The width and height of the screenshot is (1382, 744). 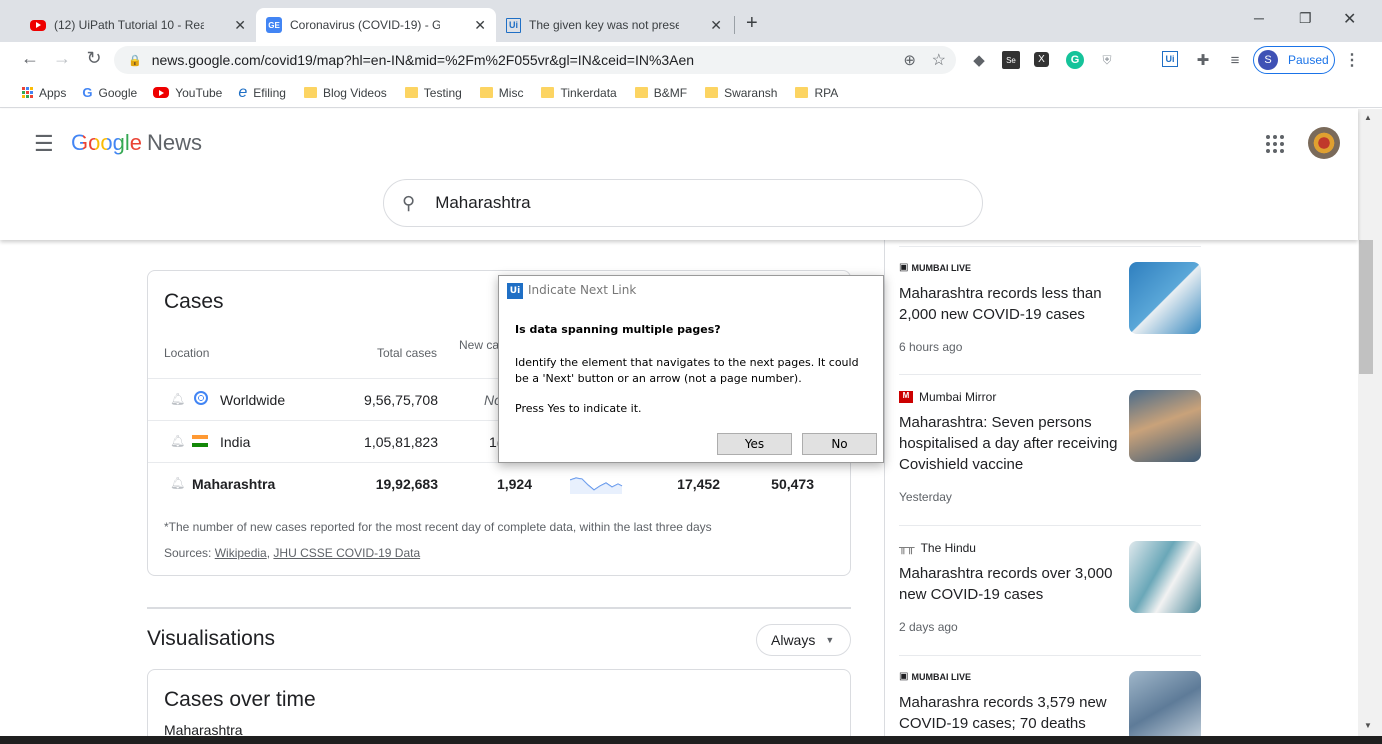 What do you see at coordinates (614, 25) in the screenshot?
I see `tab-given-key: Ui The given key was not present in ✕` at bounding box center [614, 25].